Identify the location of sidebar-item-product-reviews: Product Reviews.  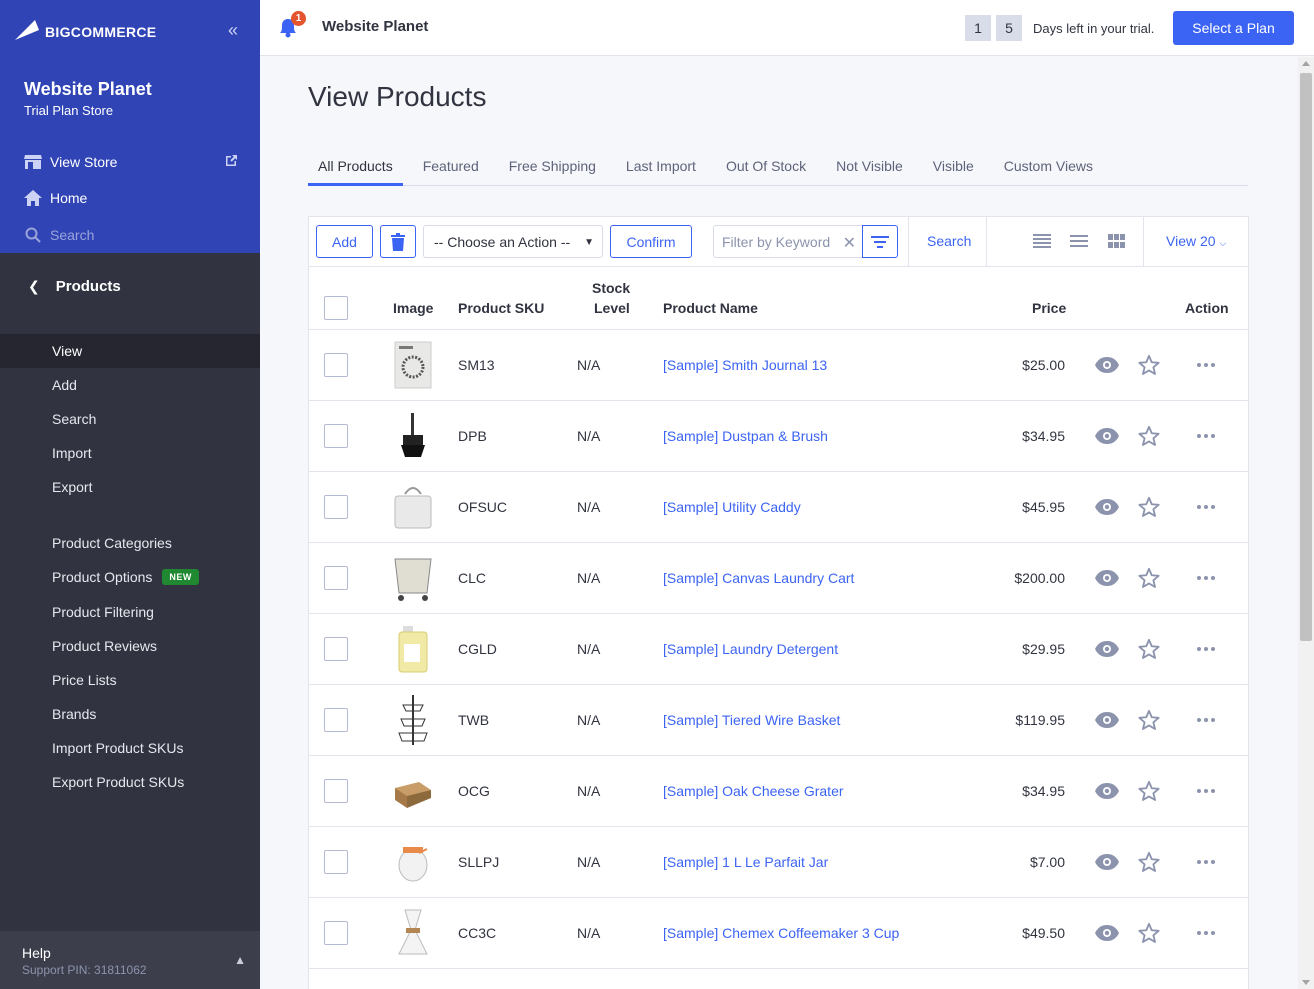
(130, 646).